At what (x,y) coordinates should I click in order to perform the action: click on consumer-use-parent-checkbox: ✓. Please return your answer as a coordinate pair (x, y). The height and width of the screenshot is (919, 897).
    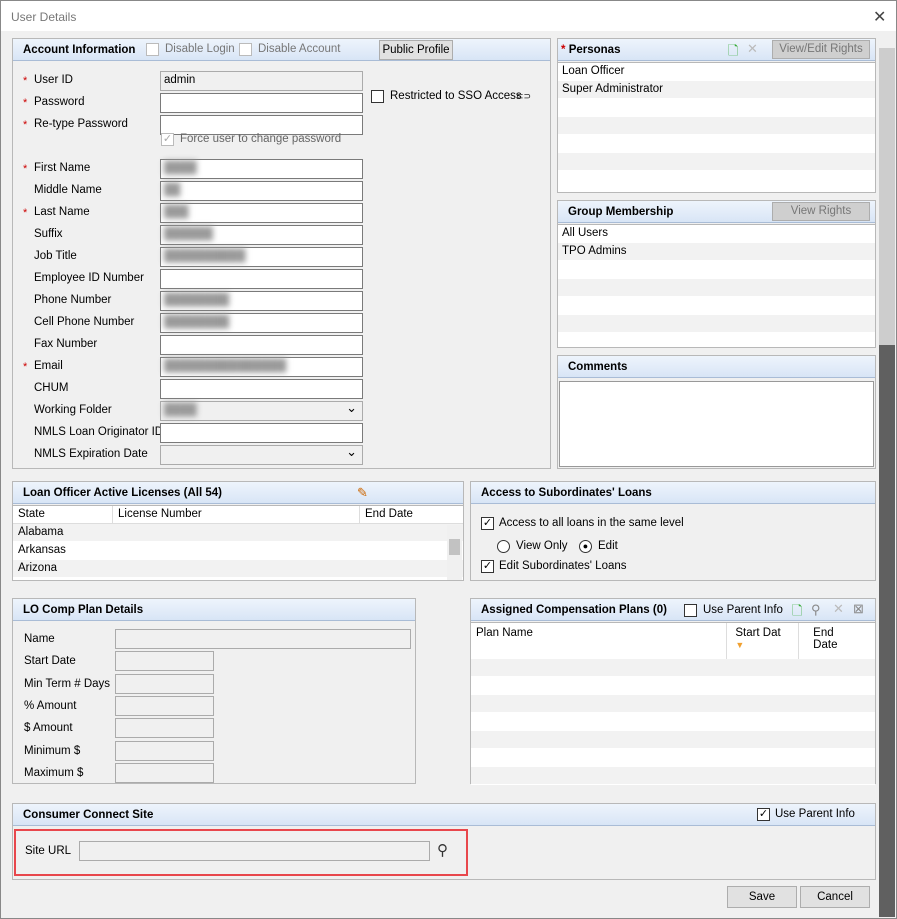
    Looking at the image, I should click on (763, 814).